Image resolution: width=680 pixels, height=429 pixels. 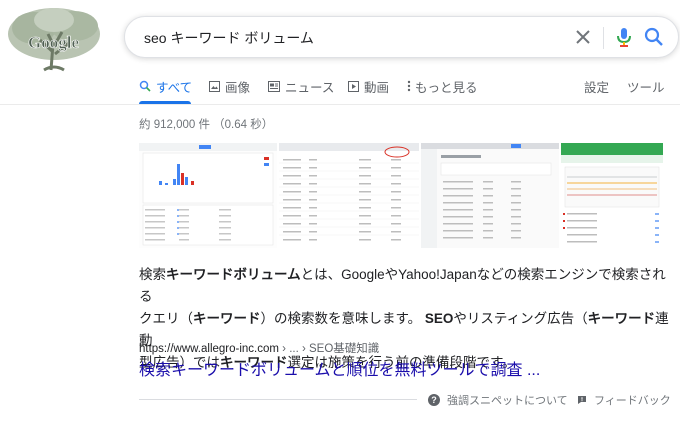 What do you see at coordinates (446, 87) in the screenshot?
I see `tab-label: もっと見る` at bounding box center [446, 87].